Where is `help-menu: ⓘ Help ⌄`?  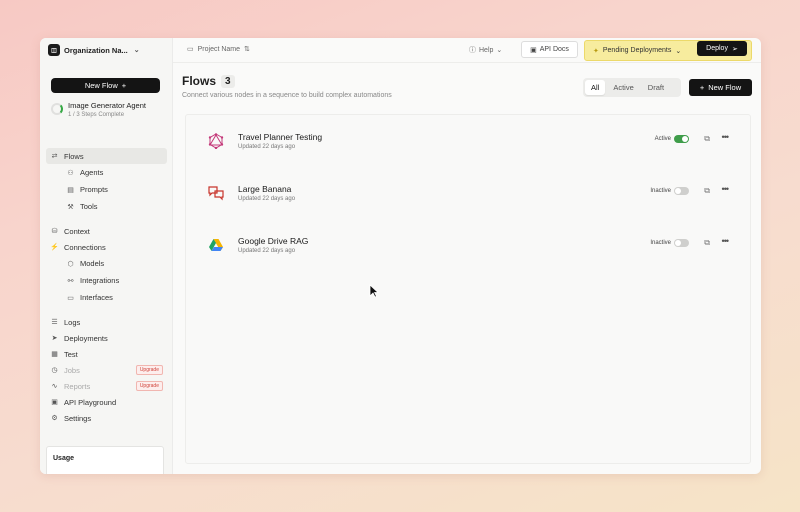
help-menu: ⓘ Help ⌄ is located at coordinates (485, 50).